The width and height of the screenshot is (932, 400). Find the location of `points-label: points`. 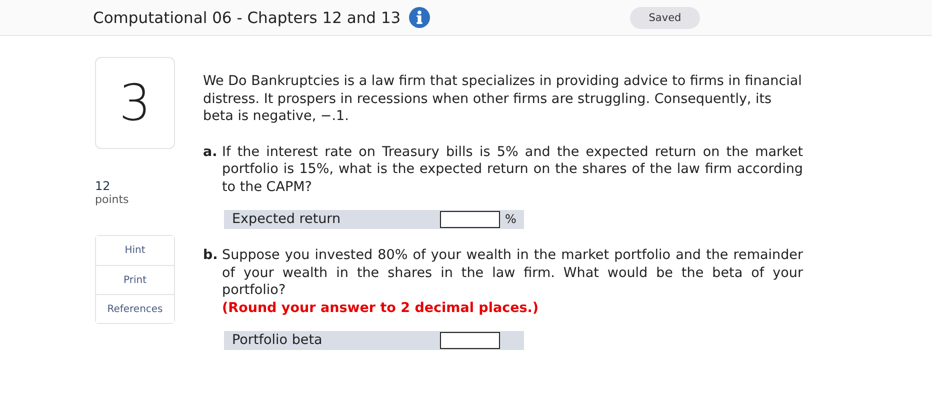

points-label: points is located at coordinates (112, 199).